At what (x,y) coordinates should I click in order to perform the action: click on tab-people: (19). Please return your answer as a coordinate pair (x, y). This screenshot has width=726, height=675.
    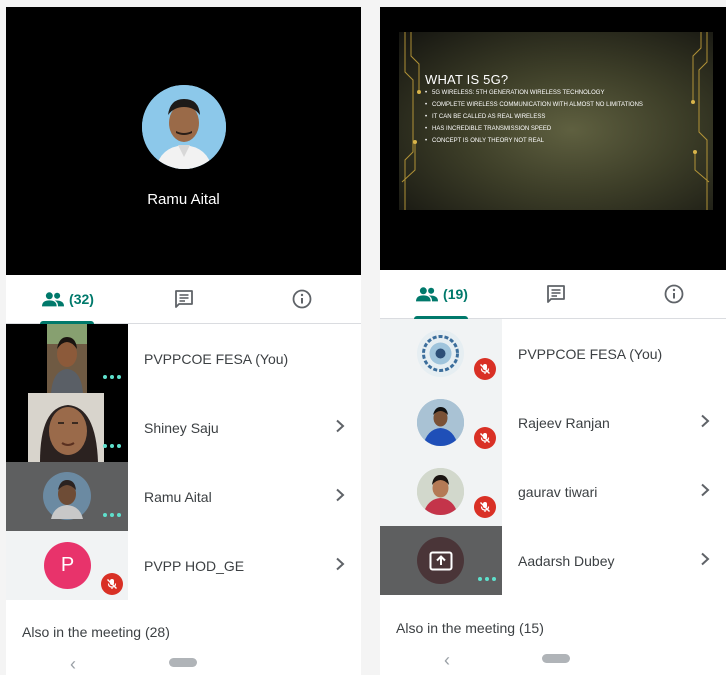
    Looking at the image, I should click on (442, 294).